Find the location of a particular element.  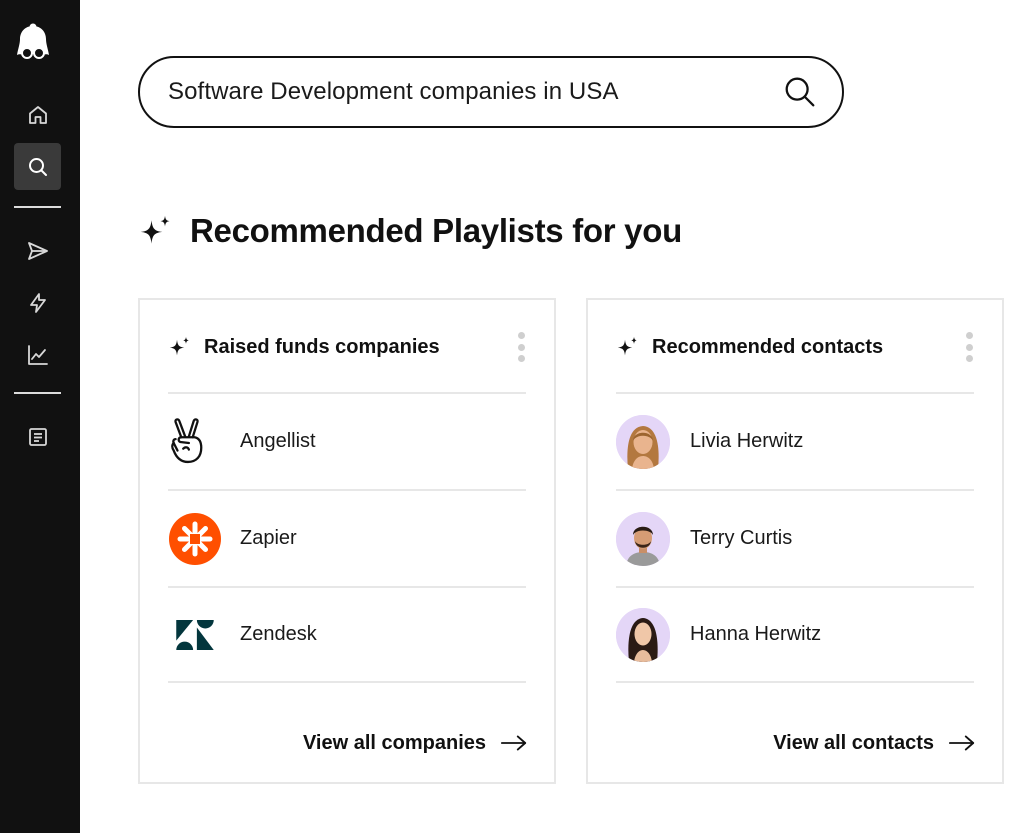

contact-name: Livia Herwitz is located at coordinates (747, 441).